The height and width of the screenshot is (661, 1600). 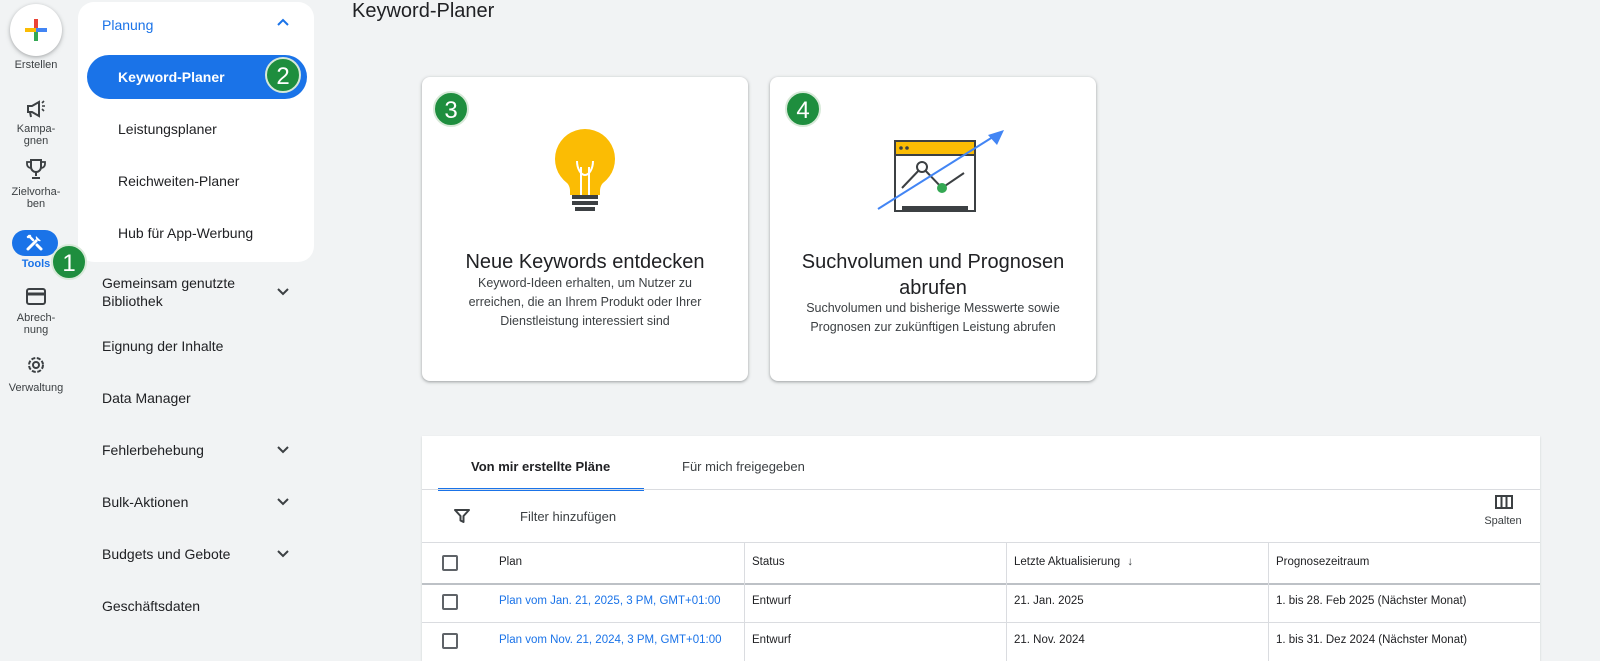 I want to click on plus-icon, so click(x=36, y=30).